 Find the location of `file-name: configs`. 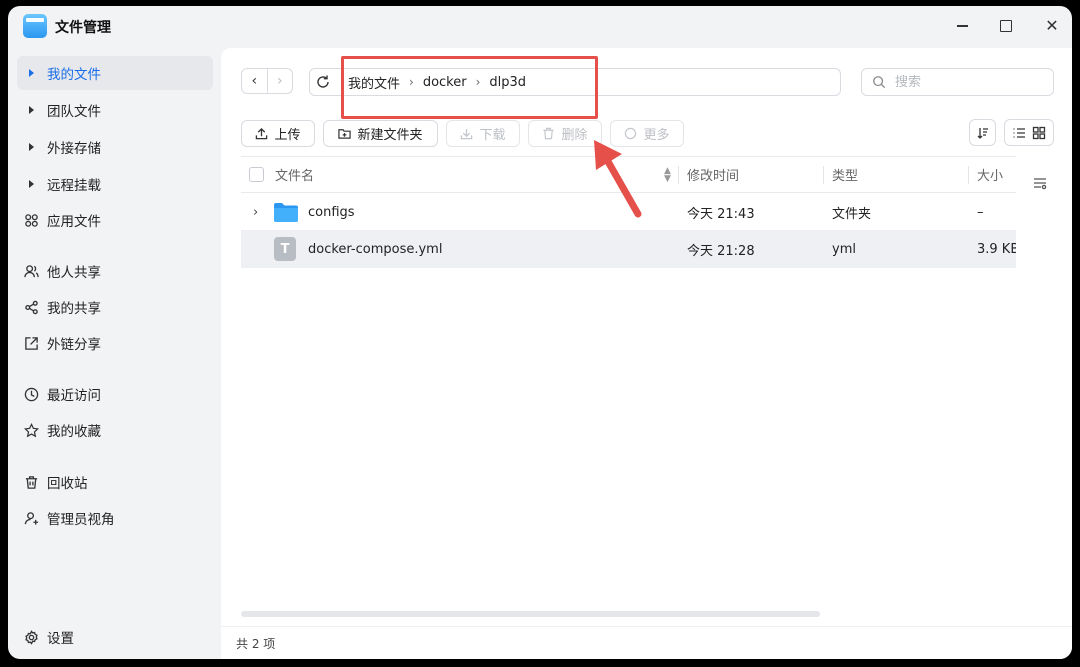

file-name: configs is located at coordinates (331, 212).